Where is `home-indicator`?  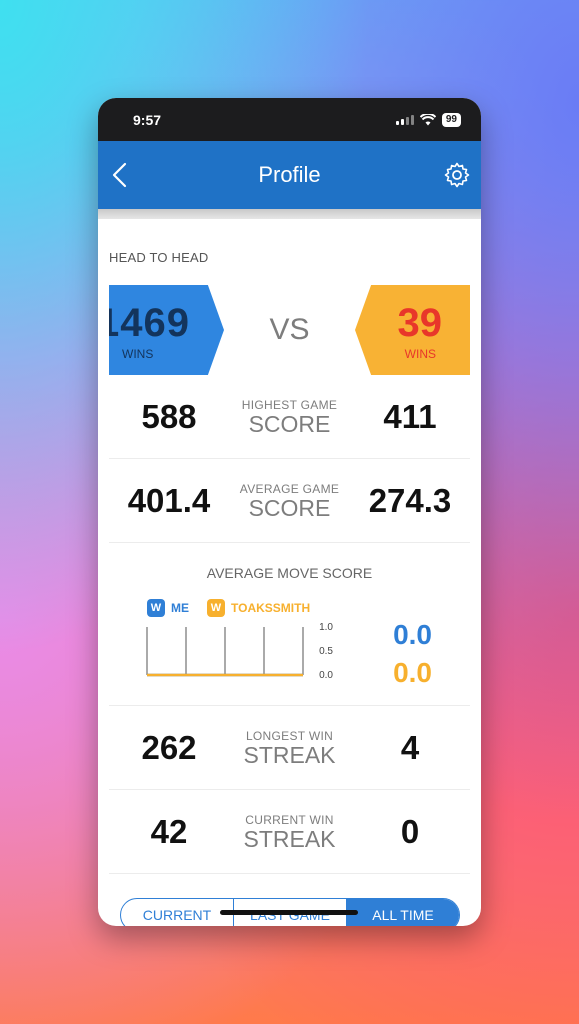 home-indicator is located at coordinates (289, 912).